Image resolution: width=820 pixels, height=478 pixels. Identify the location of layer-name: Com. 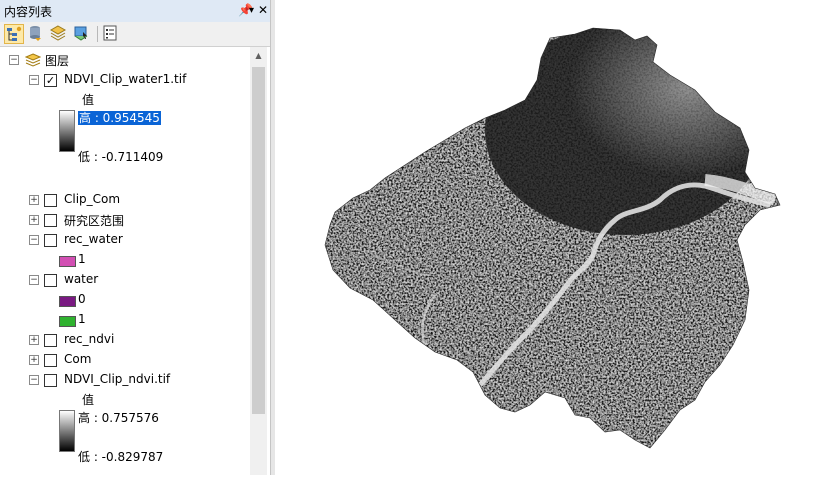
(77, 359).